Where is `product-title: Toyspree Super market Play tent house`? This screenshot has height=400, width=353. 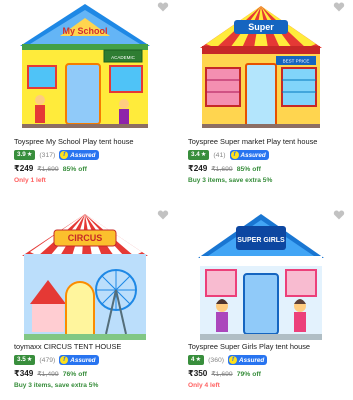
product-title: Toyspree Super market Play tent house is located at coordinates (252, 141).